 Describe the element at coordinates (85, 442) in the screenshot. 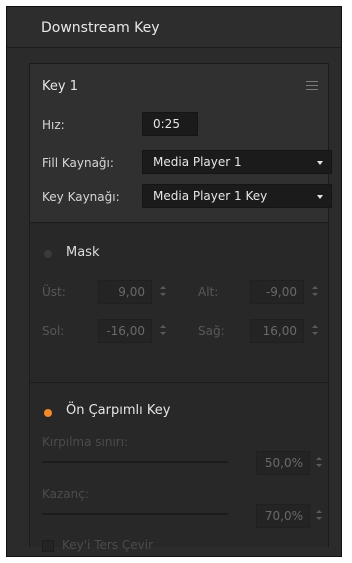

I see `clip-label: Kırpılma sınırı:` at that location.